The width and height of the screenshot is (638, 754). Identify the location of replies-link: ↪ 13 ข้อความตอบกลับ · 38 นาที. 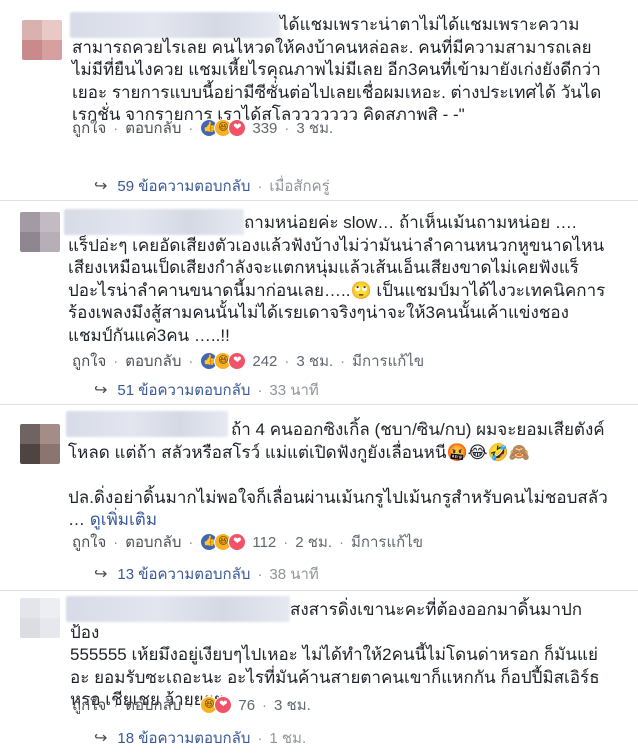
(206, 574).